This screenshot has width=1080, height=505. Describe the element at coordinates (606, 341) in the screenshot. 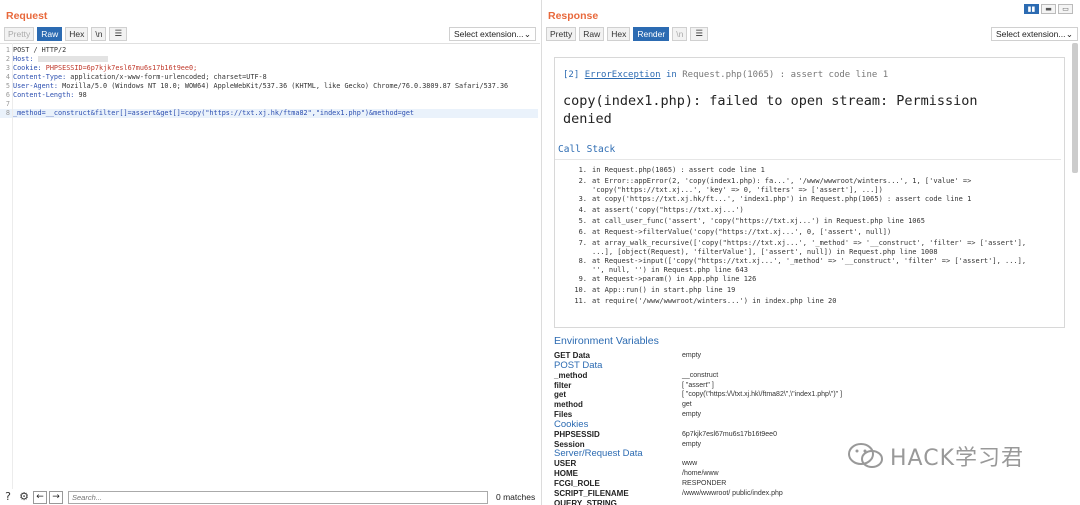

I see `env-title: Environment Variables` at that location.